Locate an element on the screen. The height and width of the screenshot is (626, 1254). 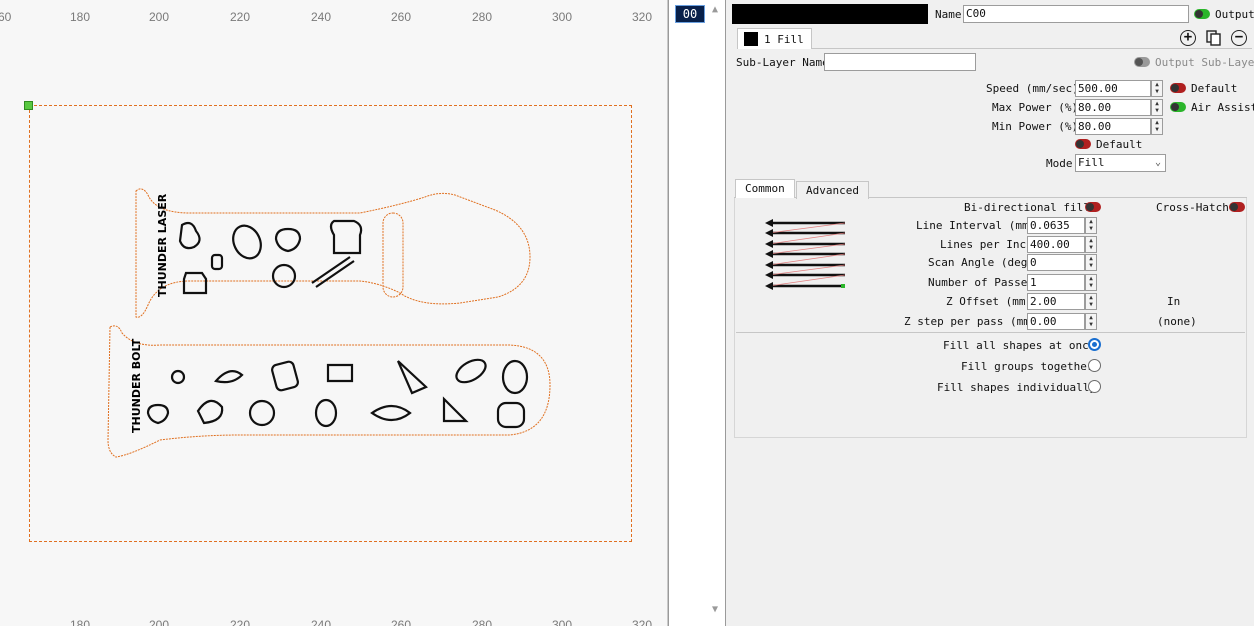
selection-handle is located at coordinates (28, 105).